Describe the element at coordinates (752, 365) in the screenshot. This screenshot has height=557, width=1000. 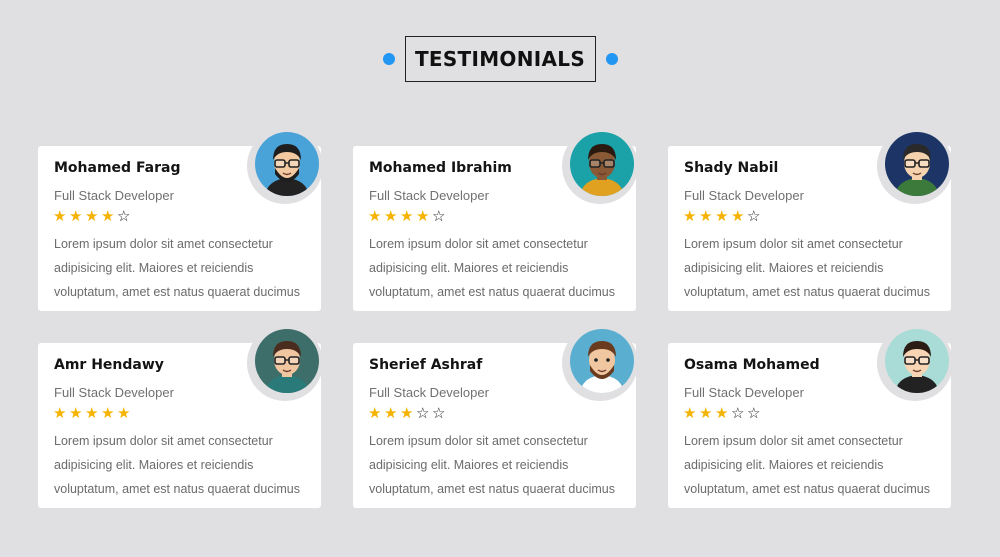
I see `testimonial-name: Osama Mohamed` at that location.